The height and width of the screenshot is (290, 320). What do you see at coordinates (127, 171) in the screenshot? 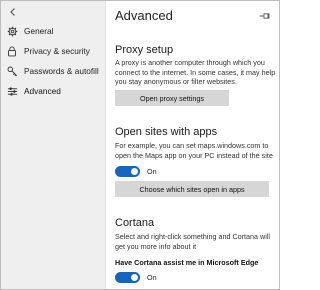
I see `open-sites-toggle` at bounding box center [127, 171].